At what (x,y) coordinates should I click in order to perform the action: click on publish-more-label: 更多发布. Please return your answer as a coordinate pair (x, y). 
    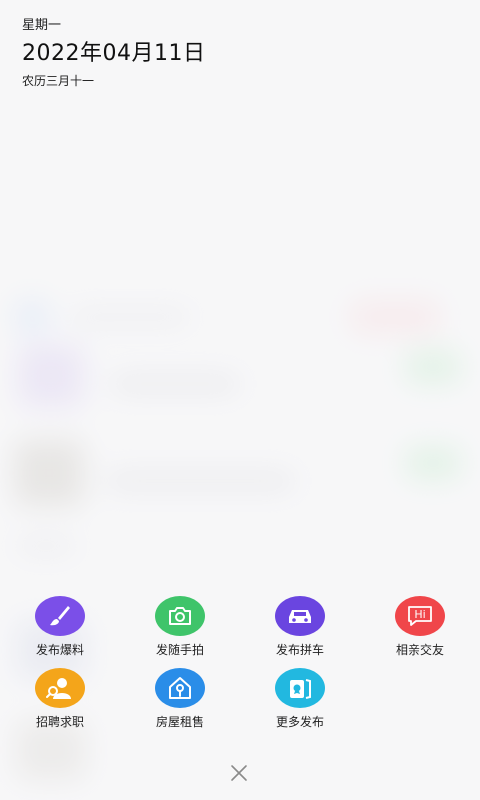
    Looking at the image, I should click on (299, 722).